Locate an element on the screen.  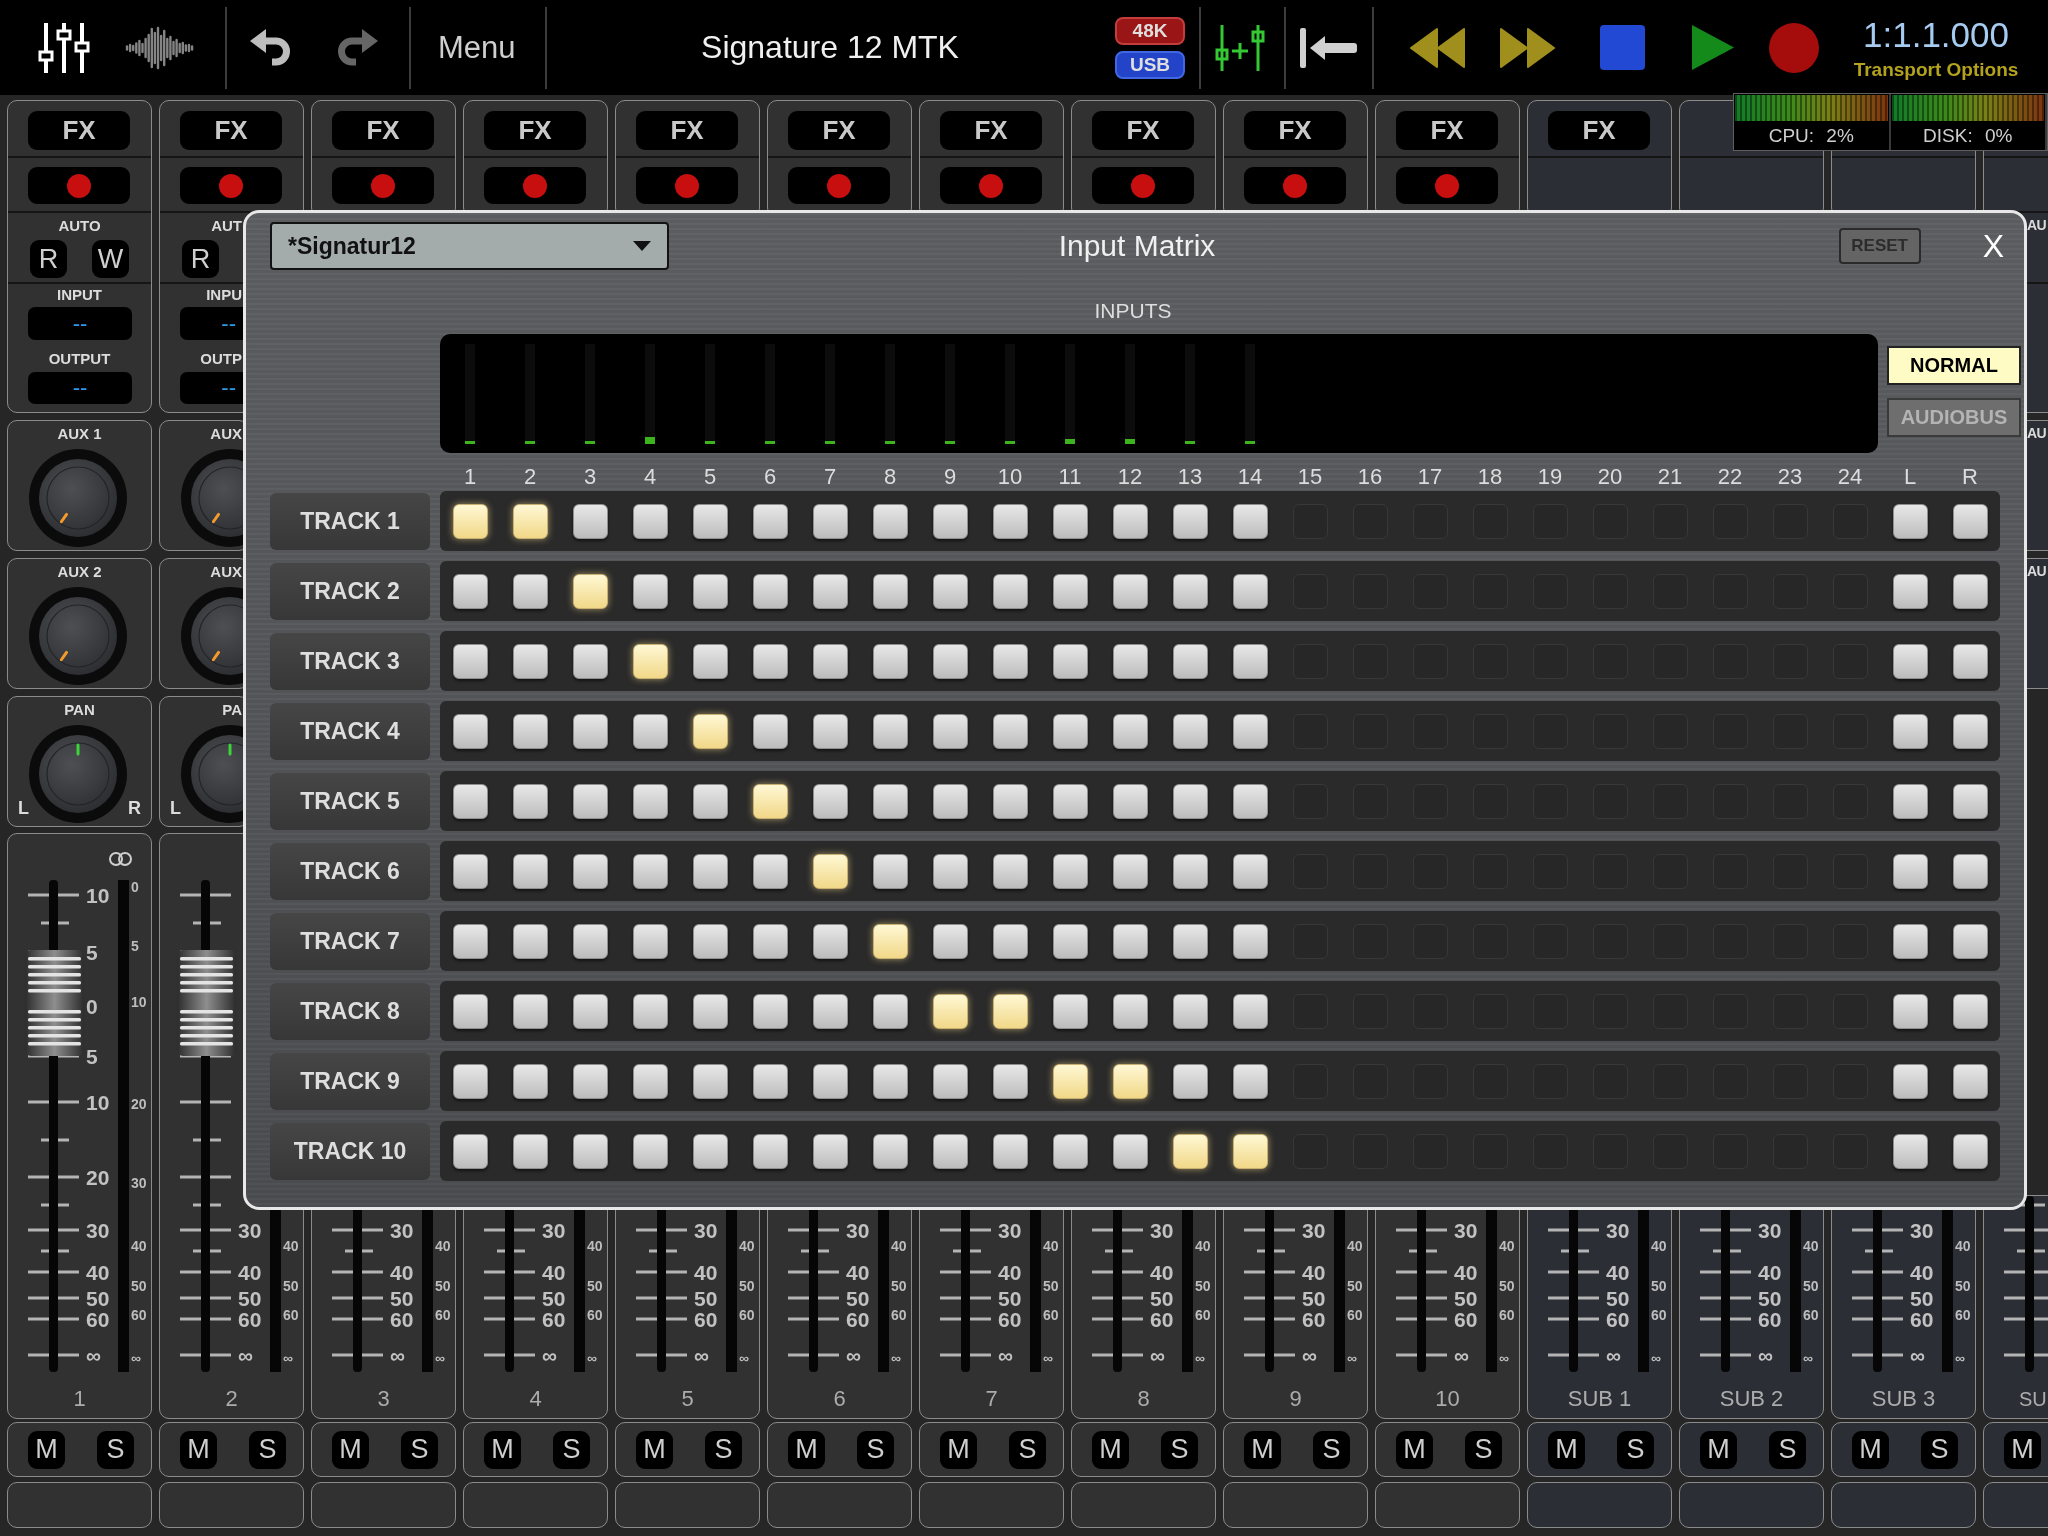
menu-button: Menu is located at coordinates (483, 47).